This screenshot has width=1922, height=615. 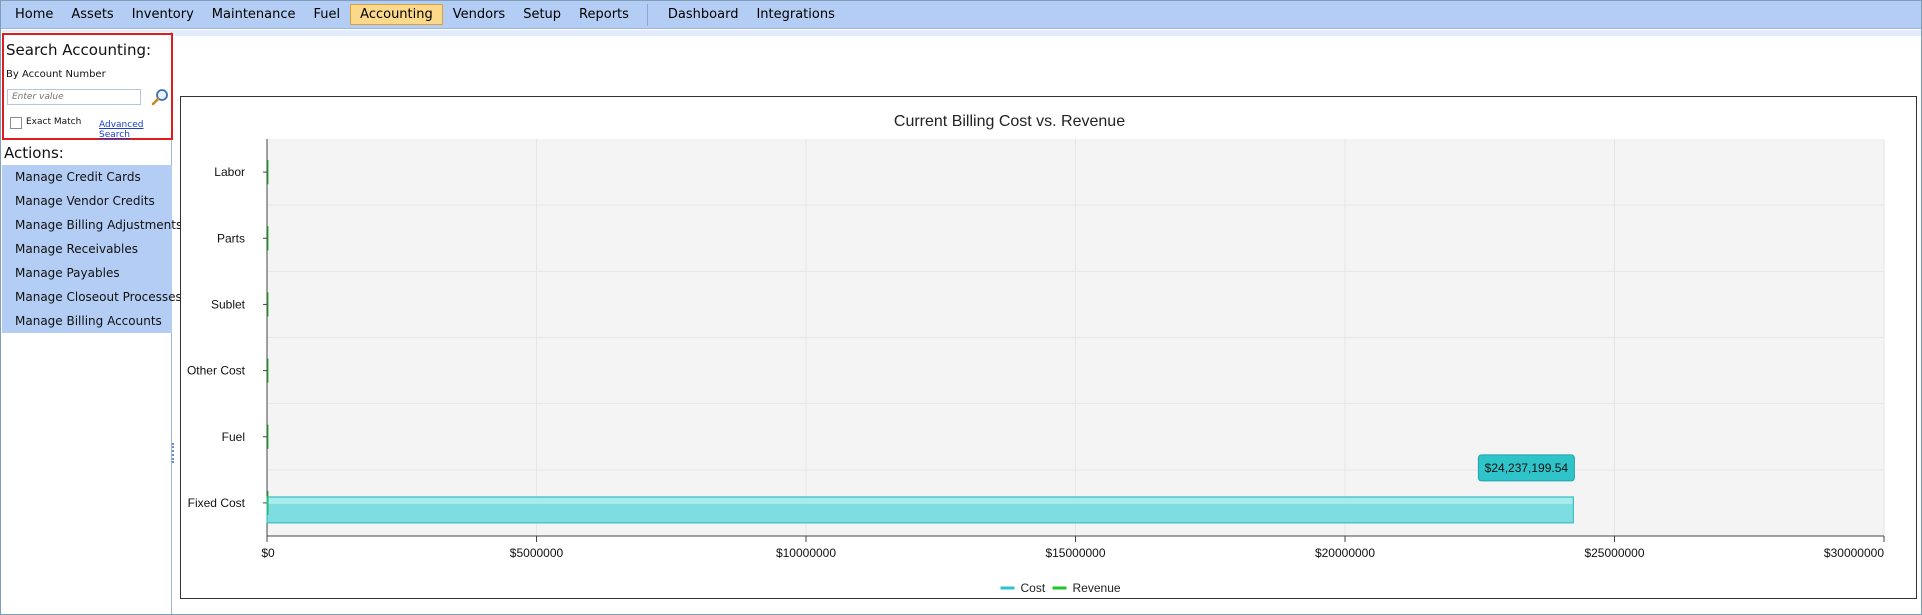 I want to click on action-manage-billing-accounts: Manage Billing Accounts, so click(x=87, y=321).